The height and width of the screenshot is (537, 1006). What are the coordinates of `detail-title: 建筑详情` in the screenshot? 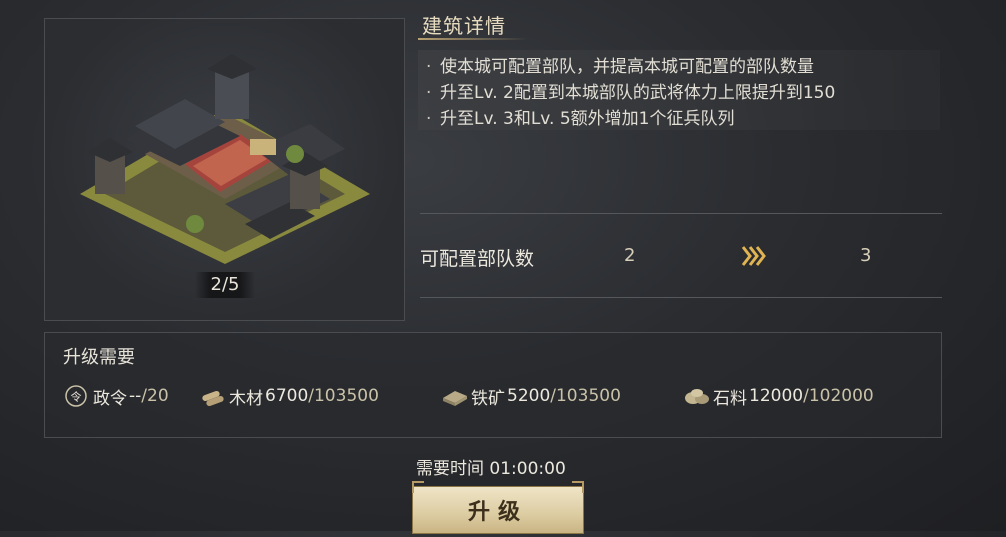 It's located at (464, 26).